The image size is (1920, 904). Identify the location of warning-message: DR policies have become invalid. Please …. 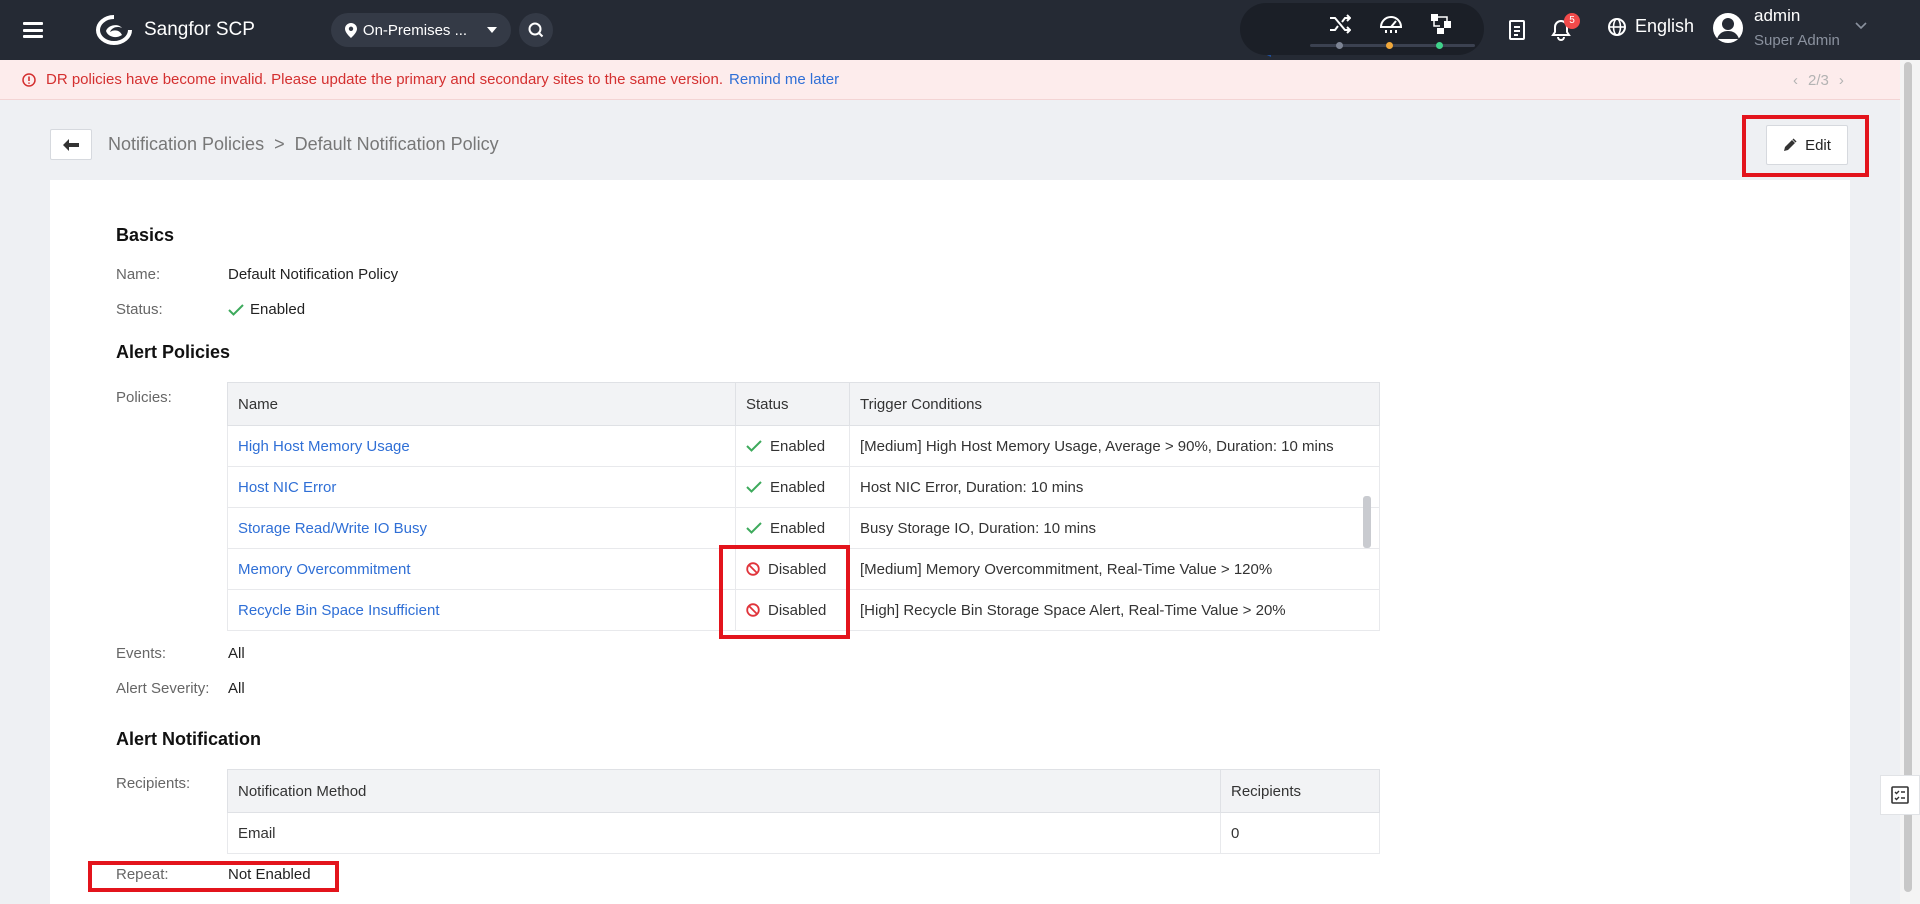
(385, 79).